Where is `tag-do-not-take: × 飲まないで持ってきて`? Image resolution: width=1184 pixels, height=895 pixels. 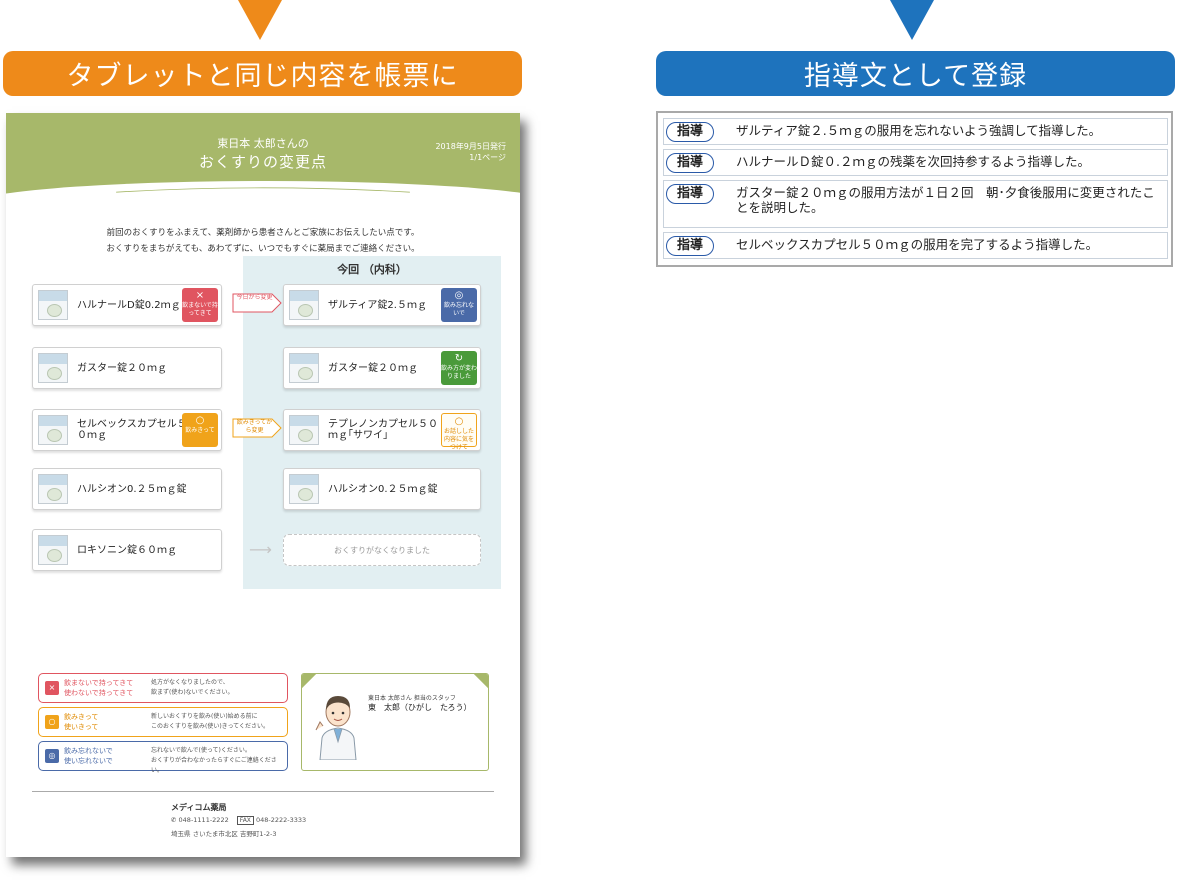 tag-do-not-take: × 飲まないで持ってきて is located at coordinates (200, 305).